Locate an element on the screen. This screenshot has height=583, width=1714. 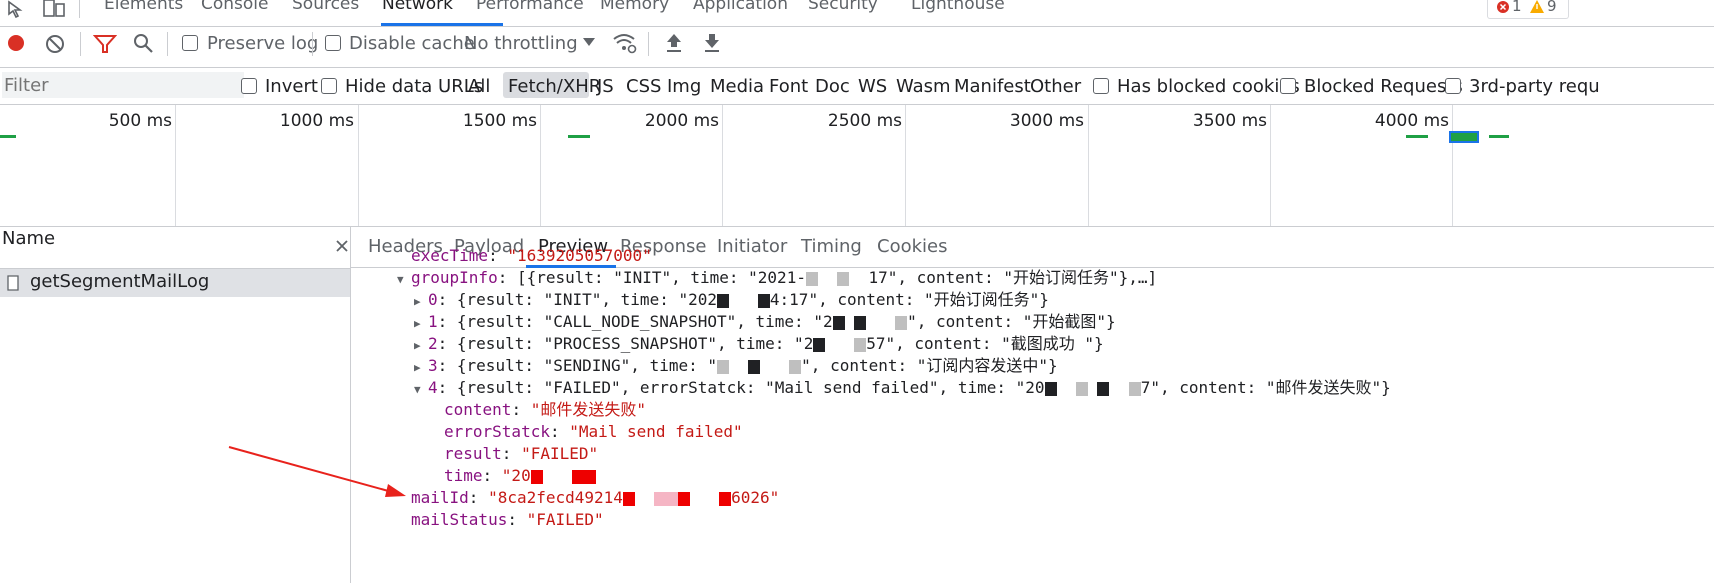
request-bar is located at coordinates (1417, 136).